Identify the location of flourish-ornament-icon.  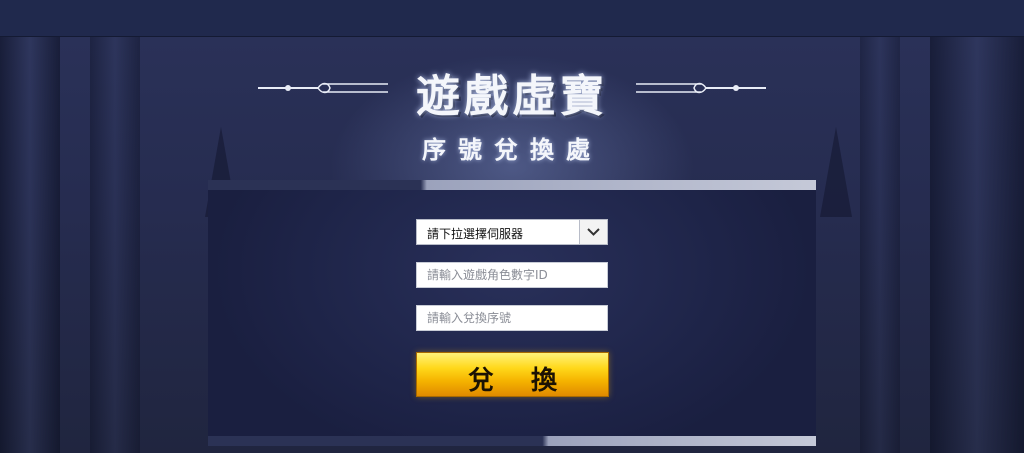
(701, 88).